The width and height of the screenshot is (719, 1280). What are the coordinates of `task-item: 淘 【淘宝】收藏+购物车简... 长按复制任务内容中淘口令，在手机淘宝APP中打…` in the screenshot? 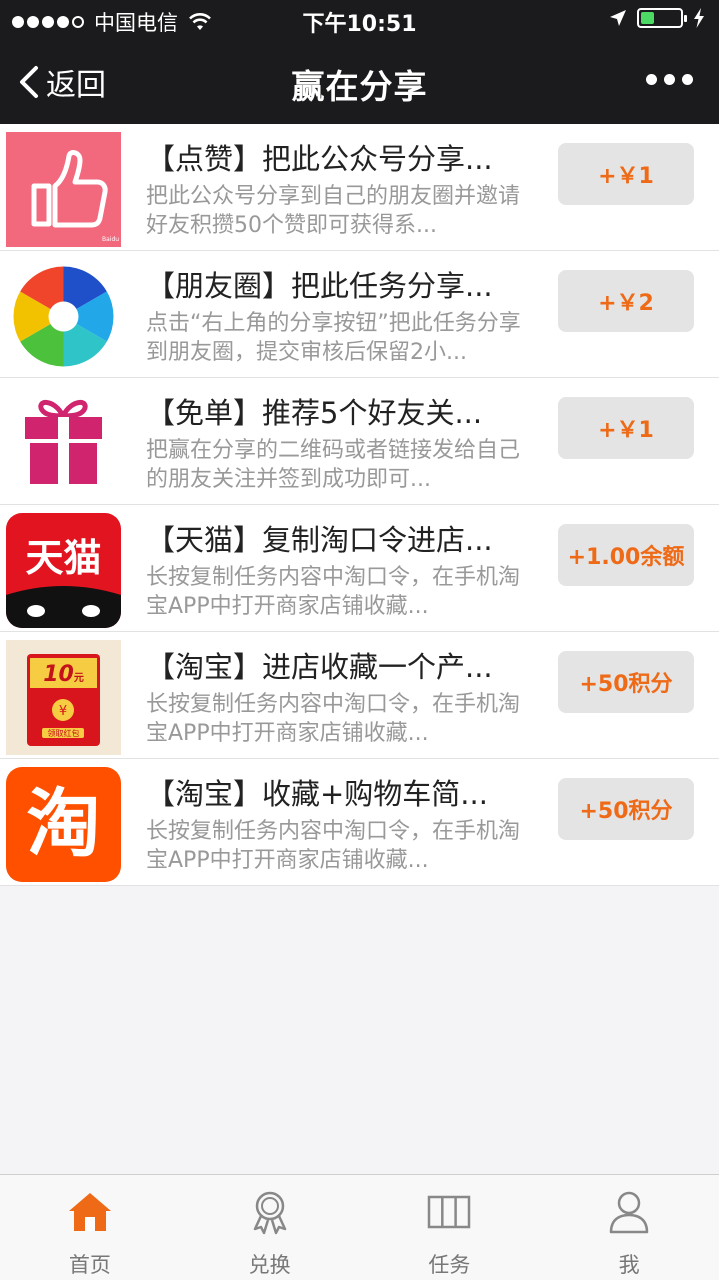 It's located at (359, 822).